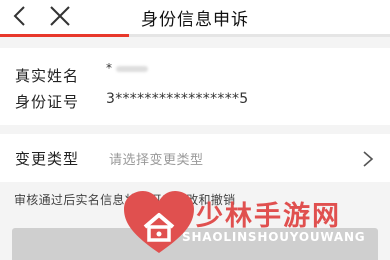  Describe the element at coordinates (368, 159) in the screenshot. I see `chevron-right-icon` at that location.